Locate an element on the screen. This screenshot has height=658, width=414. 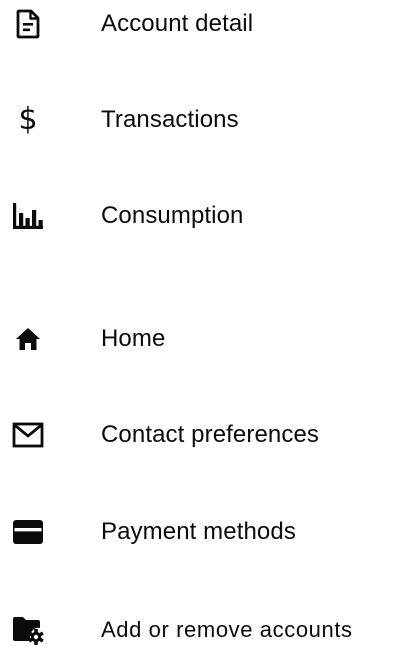
credit-card-icon is located at coordinates (28, 532).